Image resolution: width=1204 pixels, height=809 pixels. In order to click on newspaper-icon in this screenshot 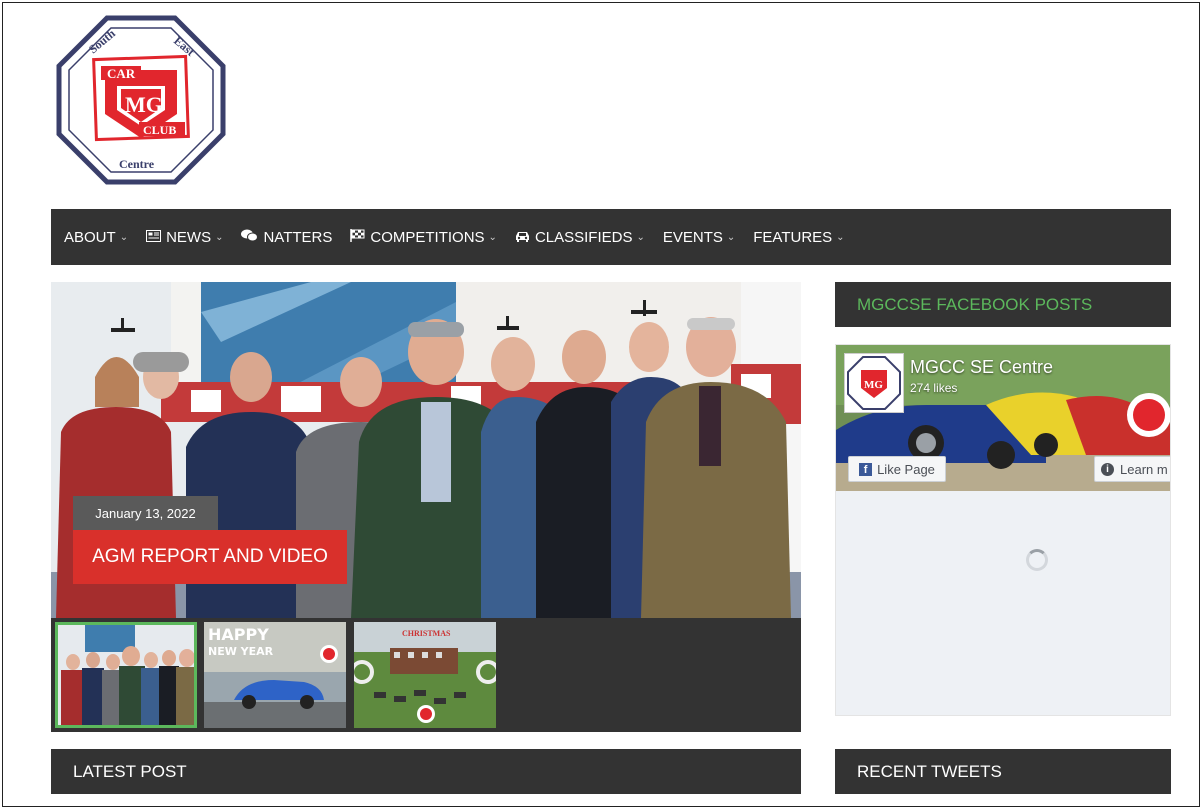, I will do `click(154, 237)`.